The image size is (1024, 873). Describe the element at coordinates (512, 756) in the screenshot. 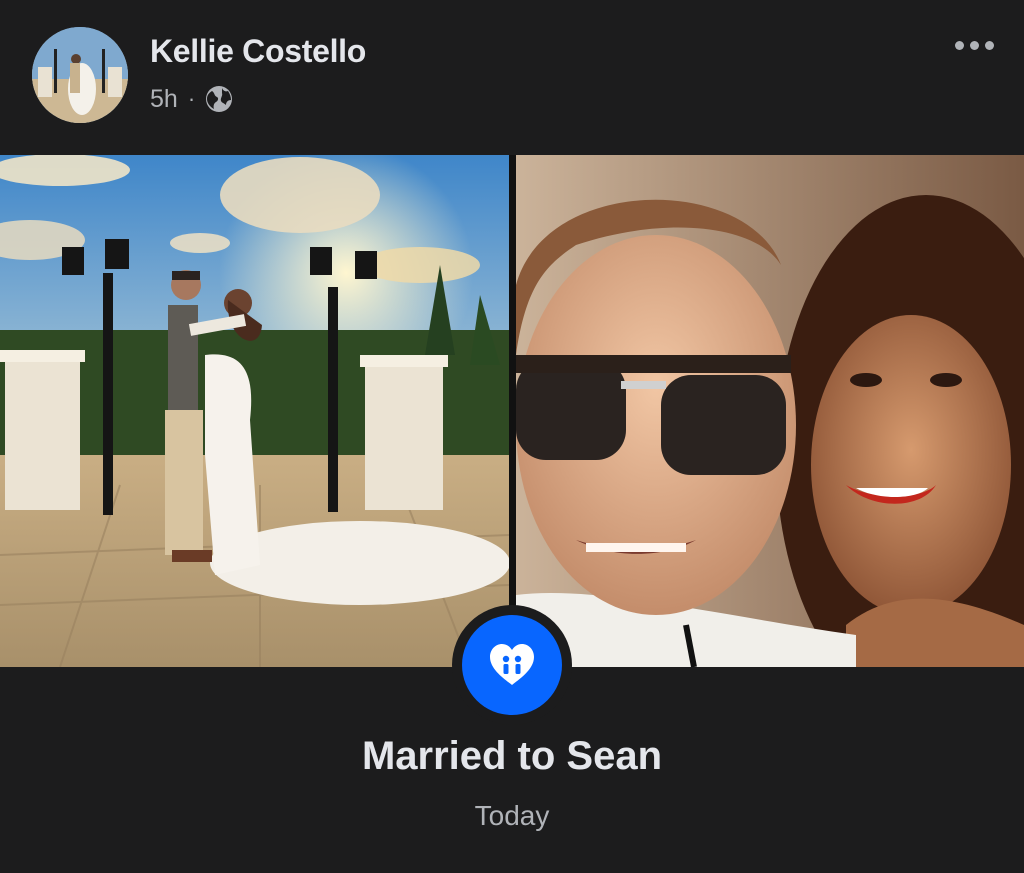

I see `life-event-title: Married to Sean` at that location.